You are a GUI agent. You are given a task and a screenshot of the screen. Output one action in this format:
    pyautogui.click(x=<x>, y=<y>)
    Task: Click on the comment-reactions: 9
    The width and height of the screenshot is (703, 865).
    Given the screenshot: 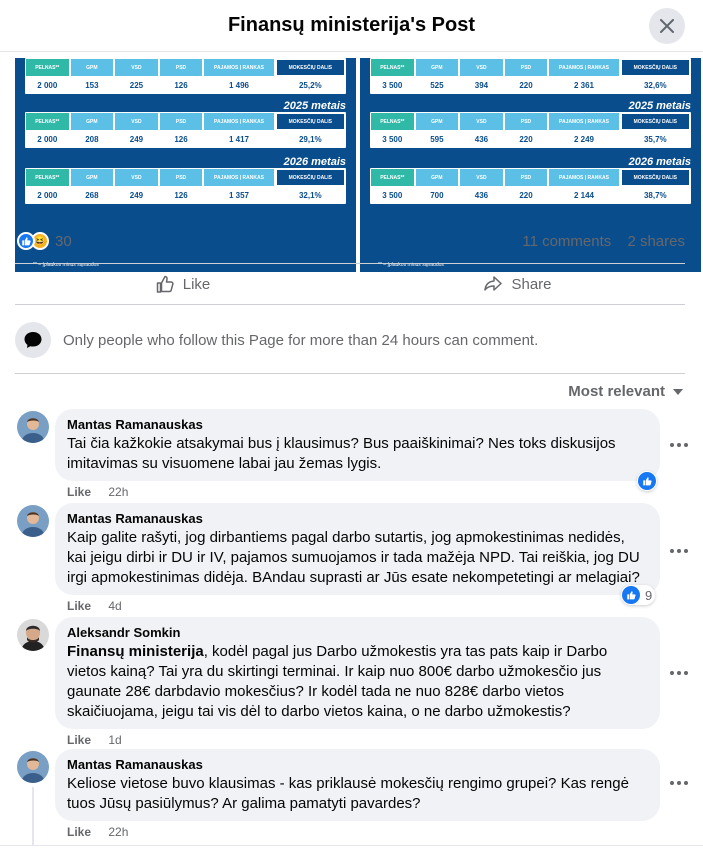 What is the action you would take?
    pyautogui.click(x=638, y=595)
    